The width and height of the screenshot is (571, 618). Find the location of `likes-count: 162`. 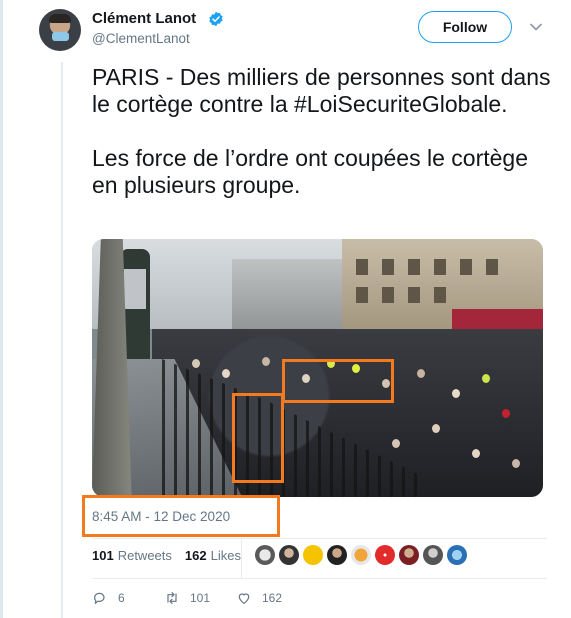

likes-count: 162 is located at coordinates (196, 555).